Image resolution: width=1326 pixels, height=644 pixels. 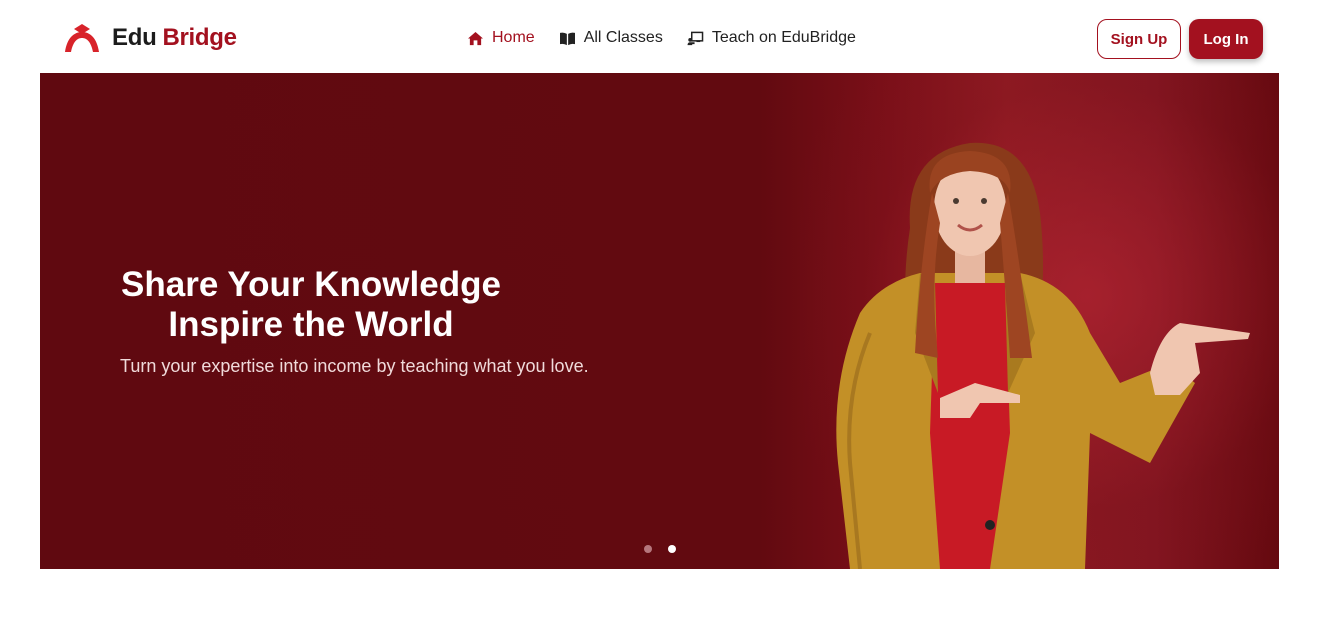 I want to click on login-button: Log In, so click(x=1226, y=39).